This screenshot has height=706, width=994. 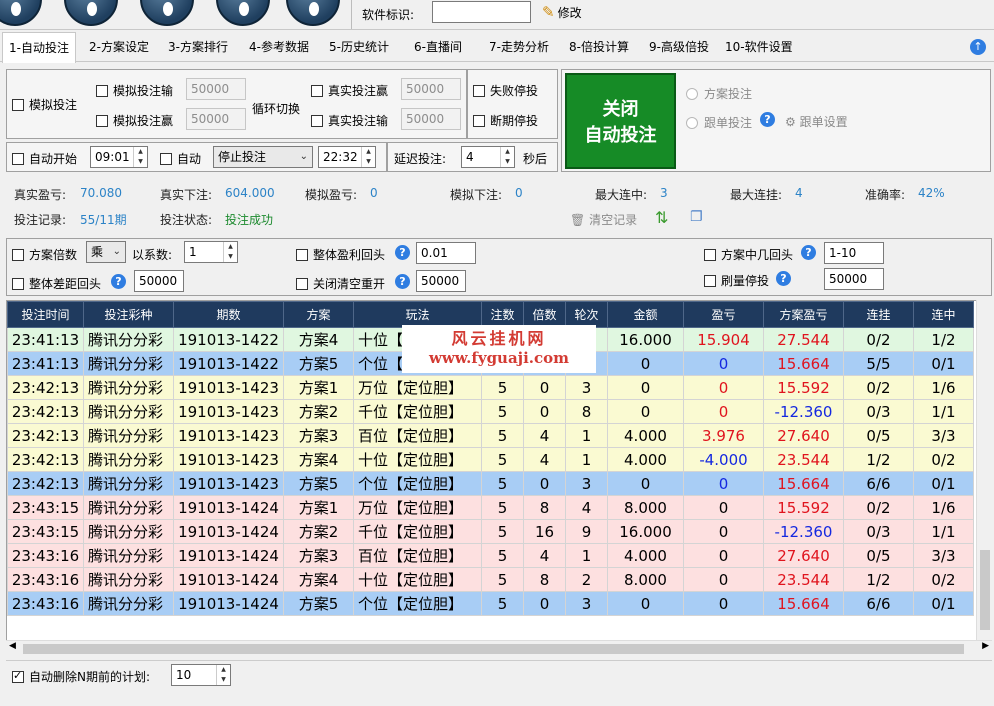 What do you see at coordinates (340, 283) in the screenshot?
I see `close-clear-checkbox: 关闭清空重开` at bounding box center [340, 283].